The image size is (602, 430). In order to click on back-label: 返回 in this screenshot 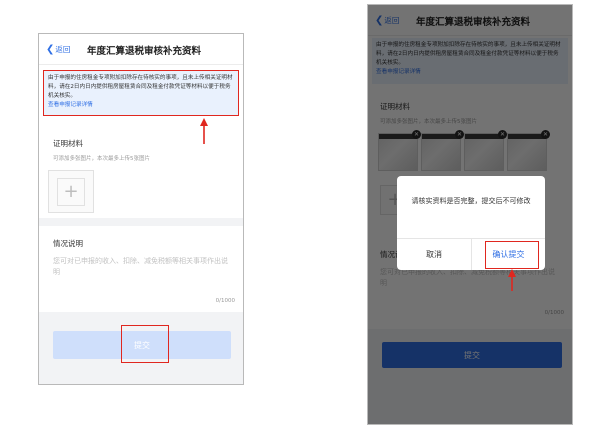, I will do `click(63, 49)`.